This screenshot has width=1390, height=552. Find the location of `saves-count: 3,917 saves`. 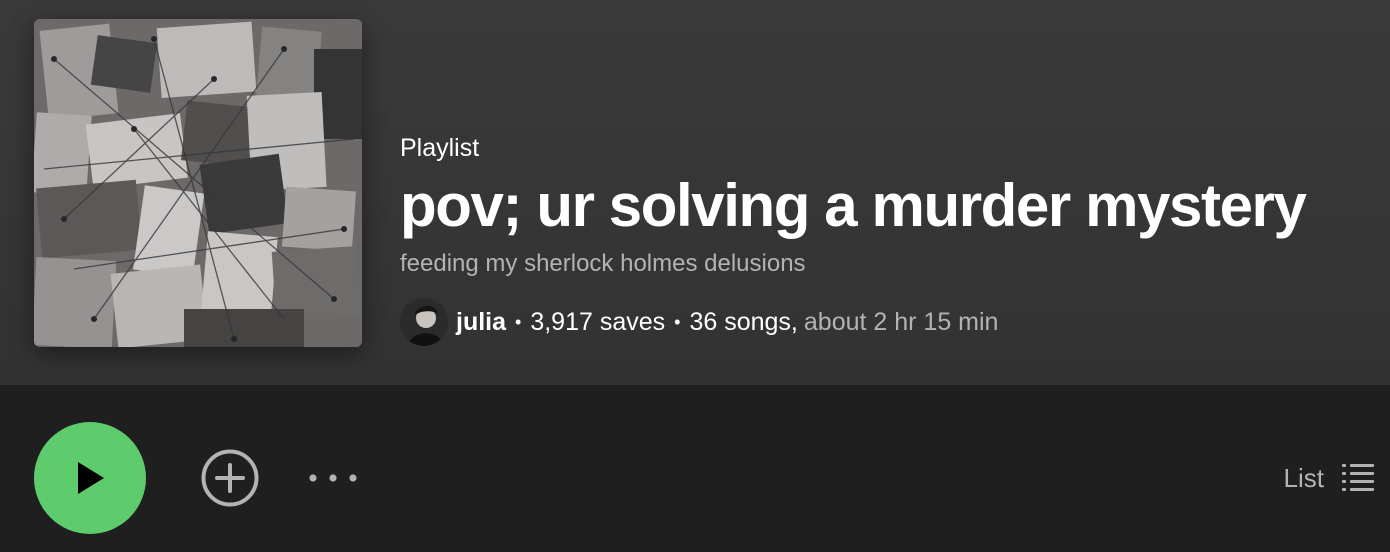

saves-count: 3,917 saves is located at coordinates (598, 321).